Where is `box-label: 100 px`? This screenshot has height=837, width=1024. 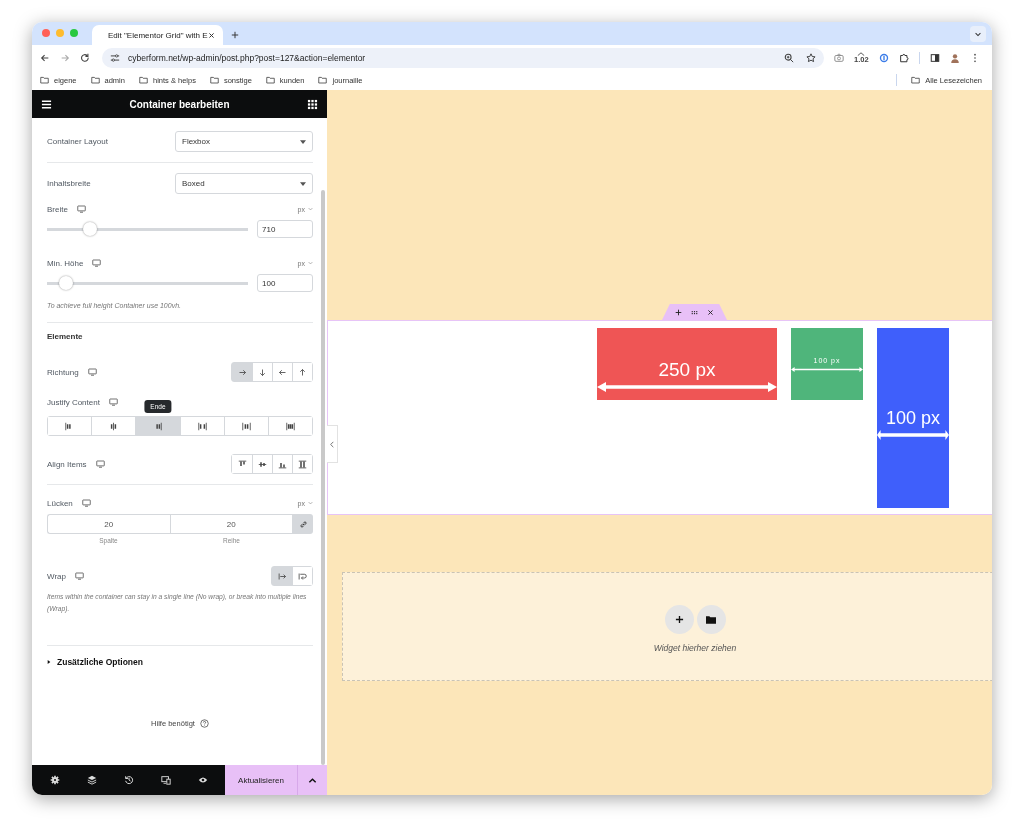
box-label: 100 px is located at coordinates (912, 418).